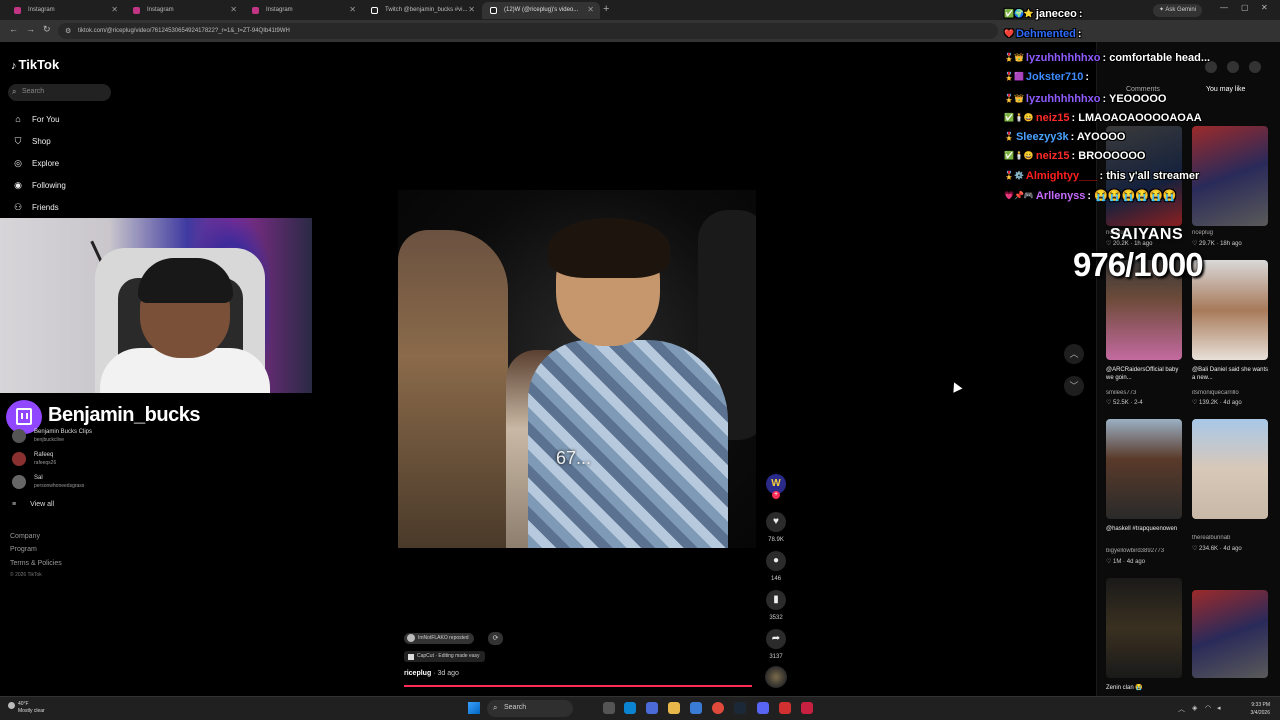 Image resolution: width=1280 pixels, height=720 pixels. What do you see at coordinates (47, 29) in the screenshot?
I see `reload-icon: ↻` at bounding box center [47, 29].